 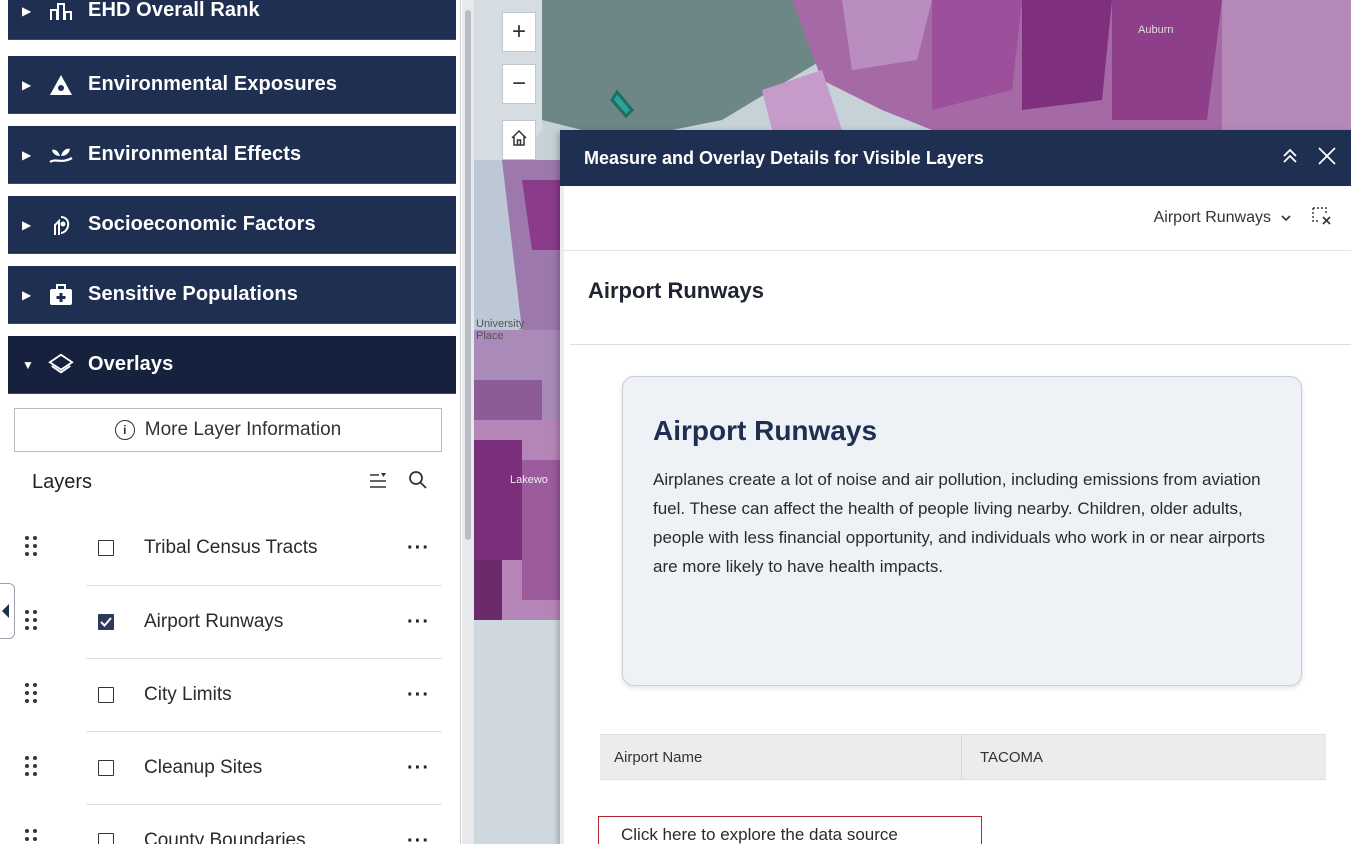 What do you see at coordinates (790, 830) in the screenshot?
I see `data-source-link: Click here to explore the data source` at bounding box center [790, 830].